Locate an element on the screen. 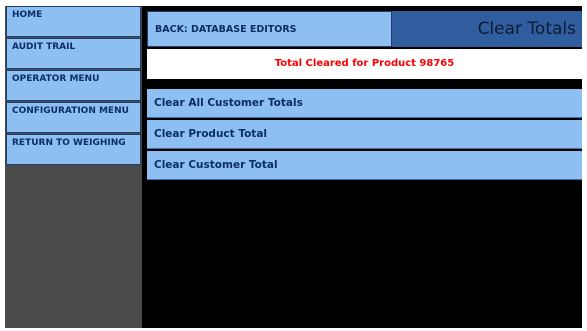  clear-product-total-button: Clear Product Total is located at coordinates (364, 134).